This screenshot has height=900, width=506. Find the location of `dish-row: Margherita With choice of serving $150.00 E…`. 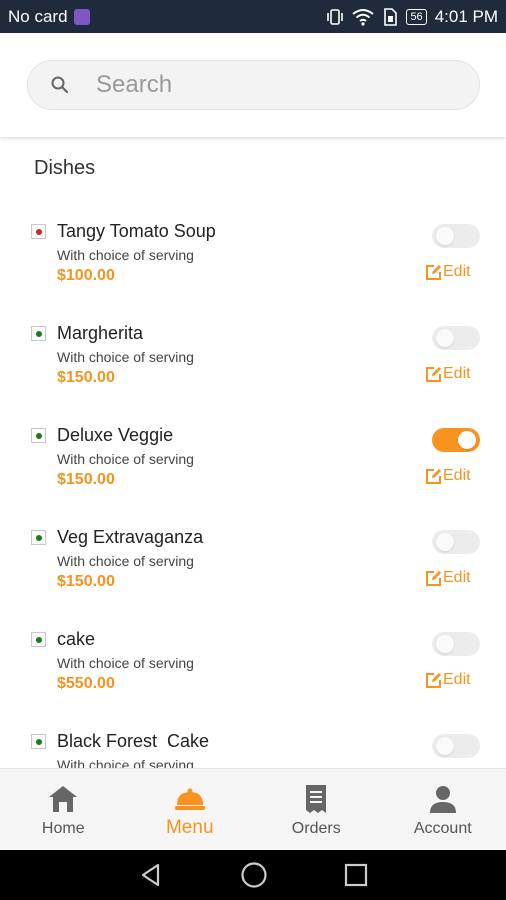

dish-row: Margherita With choice of serving $150.00 E… is located at coordinates (253, 373).